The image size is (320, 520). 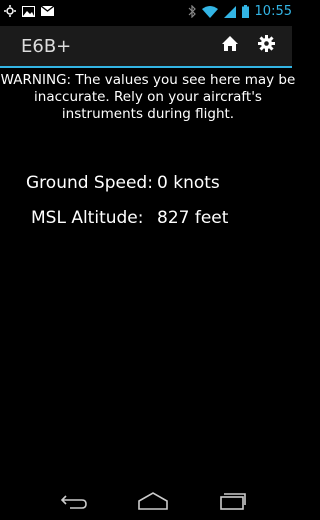 What do you see at coordinates (87, 218) in the screenshot?
I see `msl-altitude-label: MSL Altitude:` at bounding box center [87, 218].